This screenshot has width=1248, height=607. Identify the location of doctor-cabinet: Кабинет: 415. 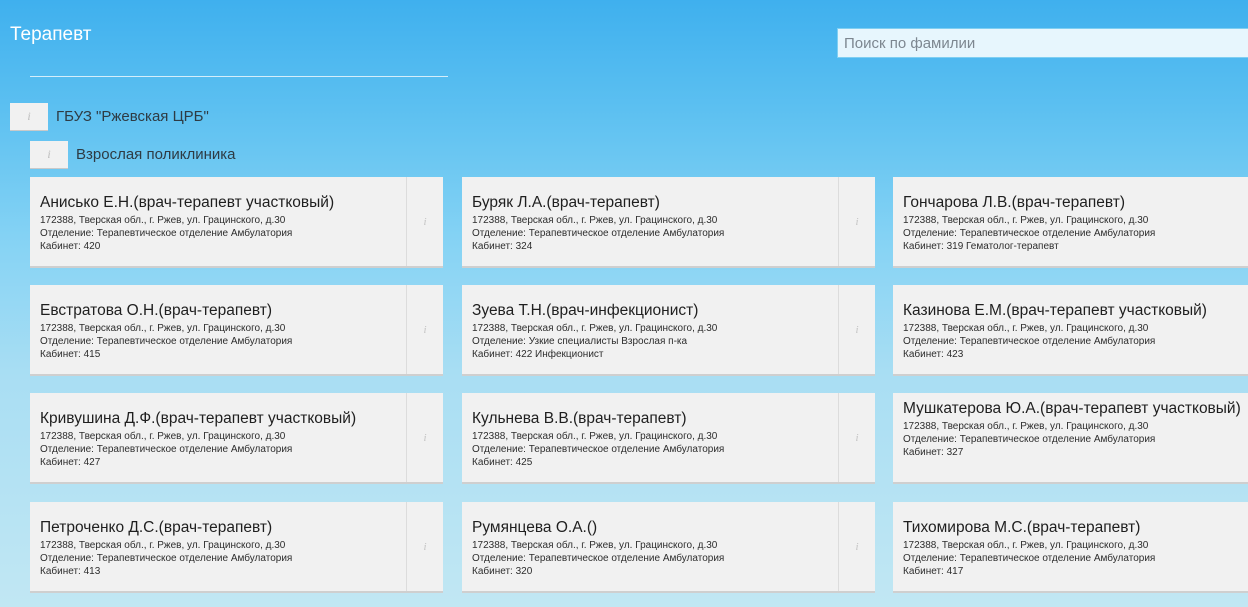
(70, 354).